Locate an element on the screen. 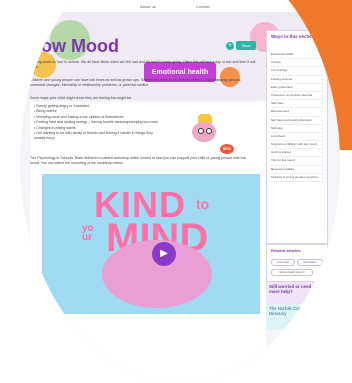  speech-bubble: BYE is located at coordinates (227, 149).